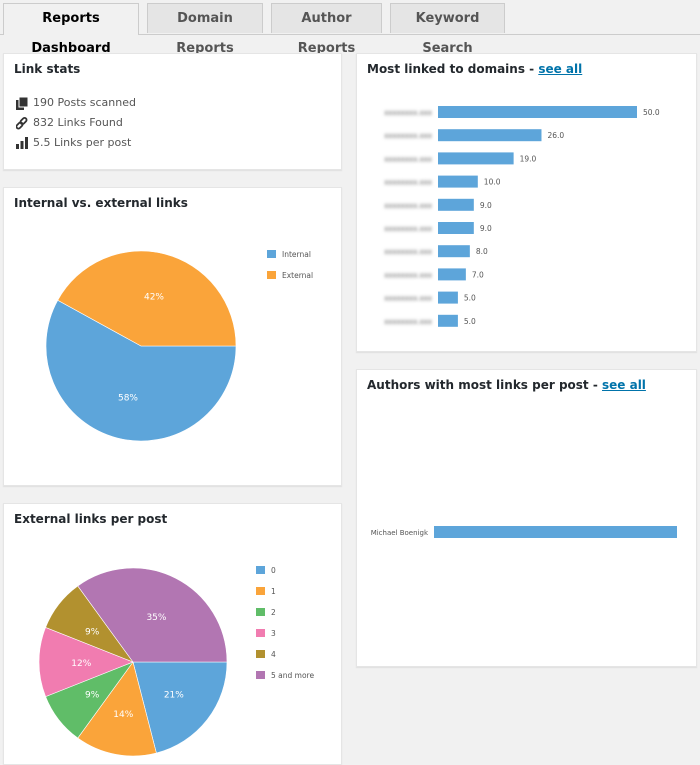 This screenshot has height=765, width=700. What do you see at coordinates (273, 570) in the screenshot?
I see `legend-label: 0` at bounding box center [273, 570].